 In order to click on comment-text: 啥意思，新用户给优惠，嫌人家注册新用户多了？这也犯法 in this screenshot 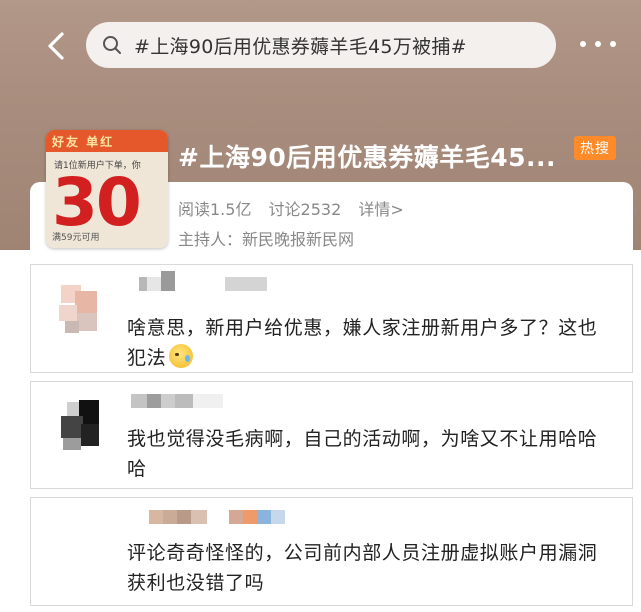, I will do `click(362, 343)`.